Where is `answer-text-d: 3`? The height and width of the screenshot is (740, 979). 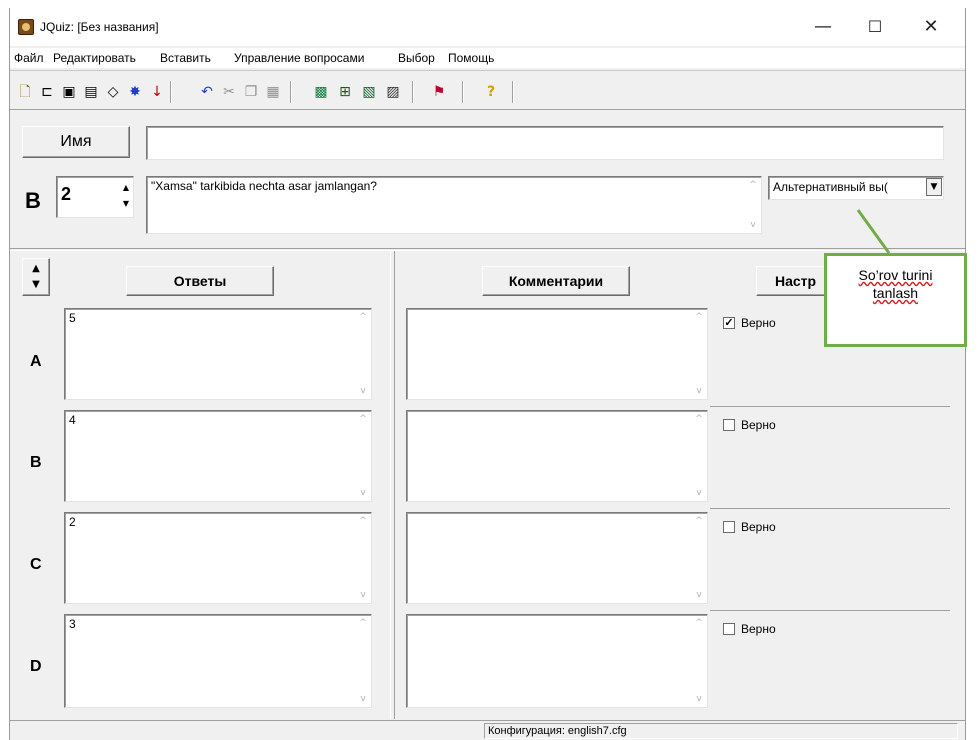 answer-text-d: 3 is located at coordinates (72, 624).